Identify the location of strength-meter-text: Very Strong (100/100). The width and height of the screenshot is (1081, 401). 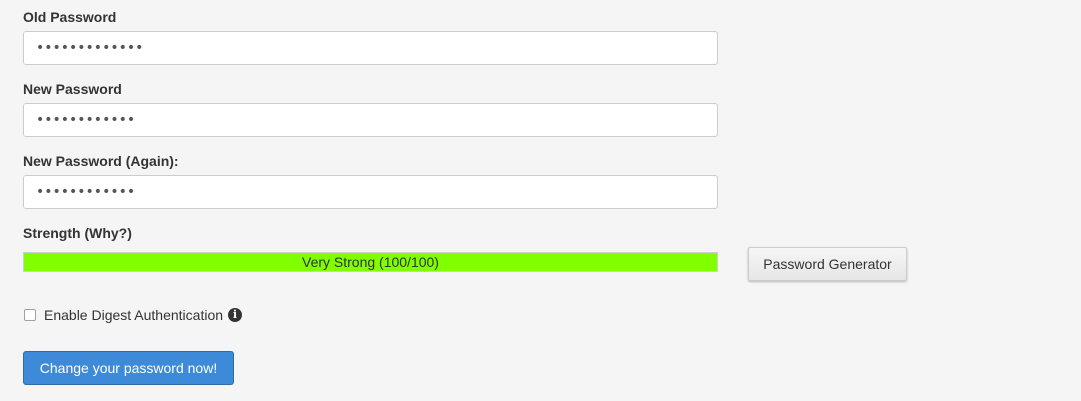
(370, 262).